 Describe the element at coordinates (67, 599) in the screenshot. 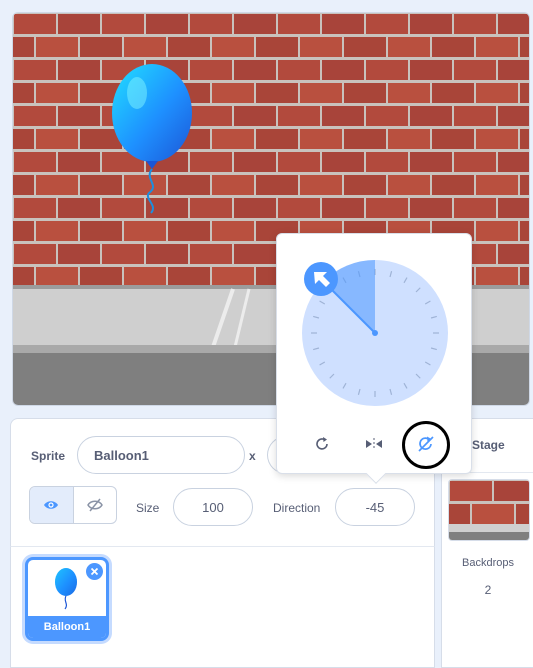

I see `sprite-tile-balloon1: Balloon1` at that location.